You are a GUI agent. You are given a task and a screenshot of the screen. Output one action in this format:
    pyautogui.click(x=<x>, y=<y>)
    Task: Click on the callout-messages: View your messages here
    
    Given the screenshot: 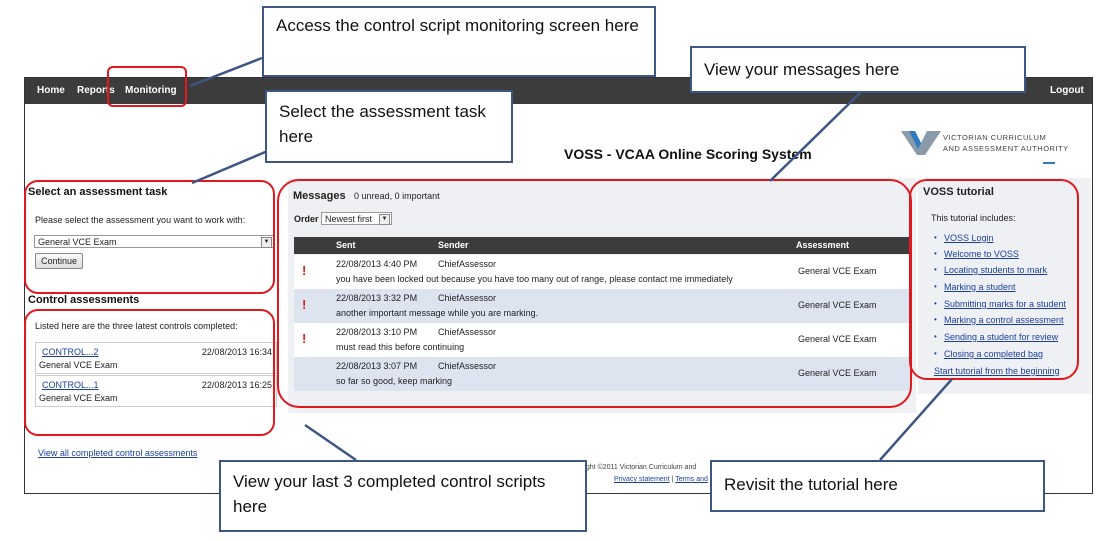 What is the action you would take?
    pyautogui.click(x=858, y=69)
    